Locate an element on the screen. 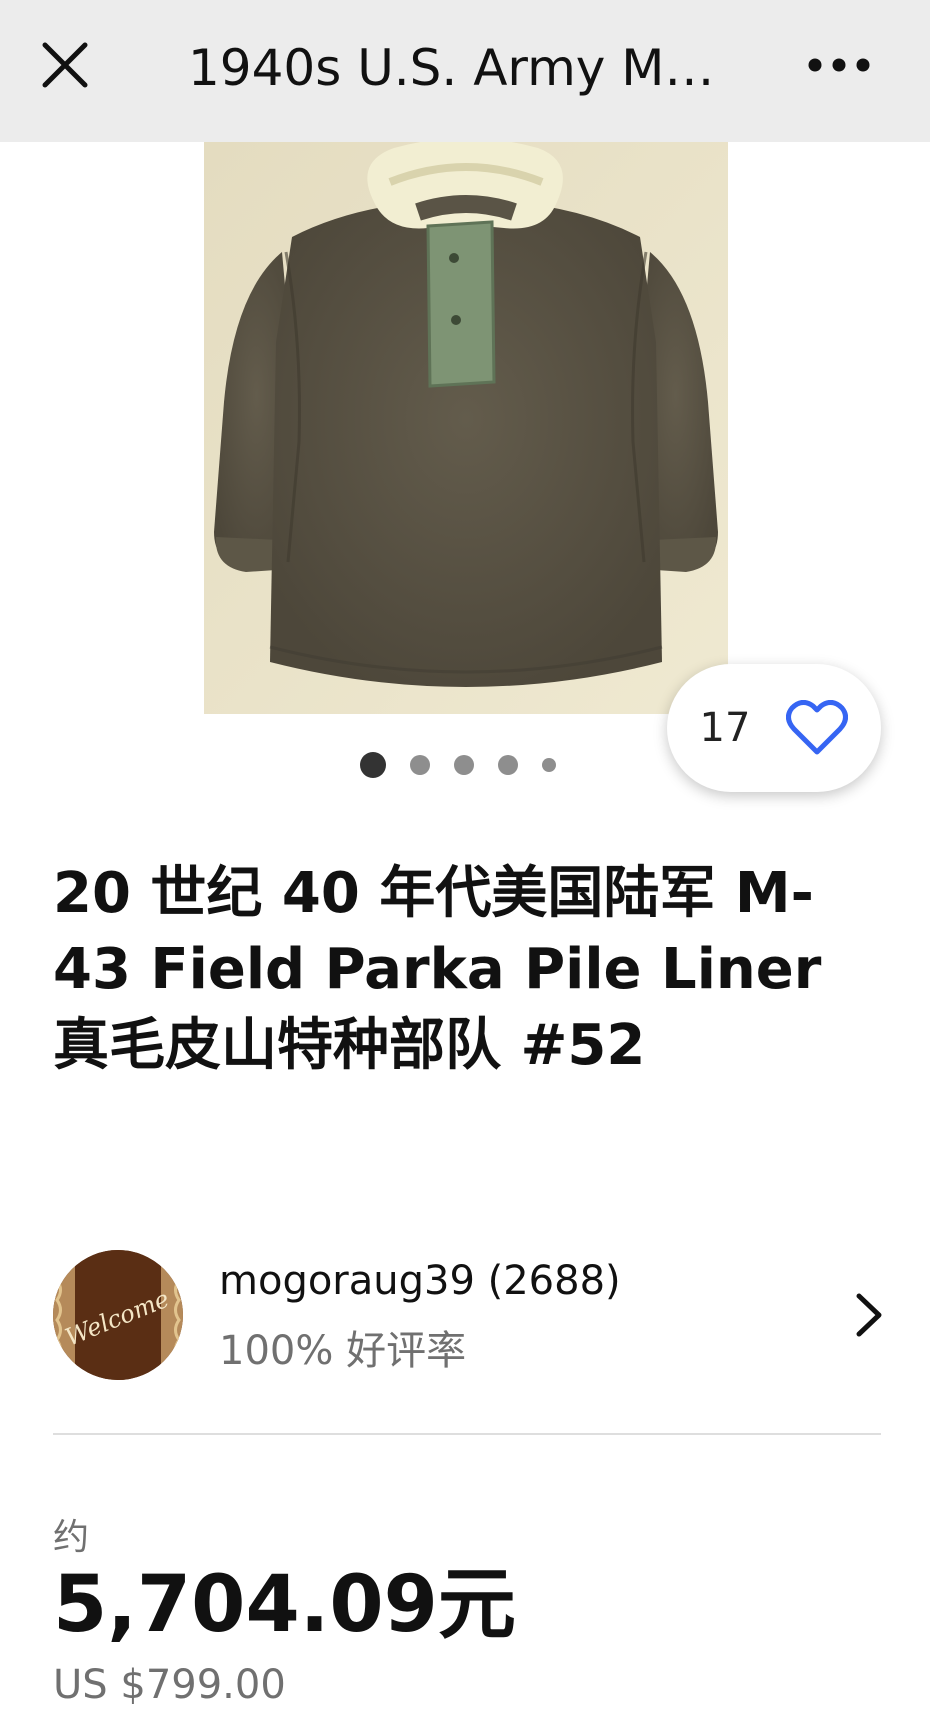  seller-feedback: 100% 好评率 is located at coordinates (343, 1351).